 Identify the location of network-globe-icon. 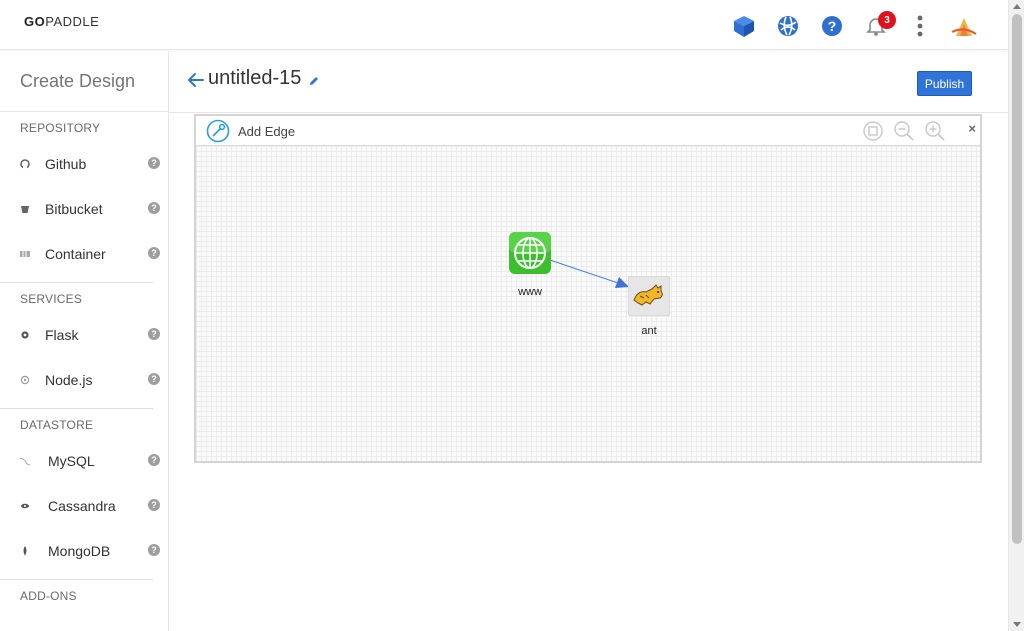
(788, 26).